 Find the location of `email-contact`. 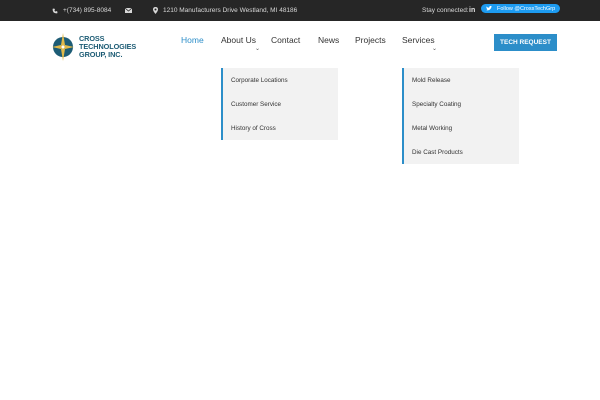

email-contact is located at coordinates (128, 10).